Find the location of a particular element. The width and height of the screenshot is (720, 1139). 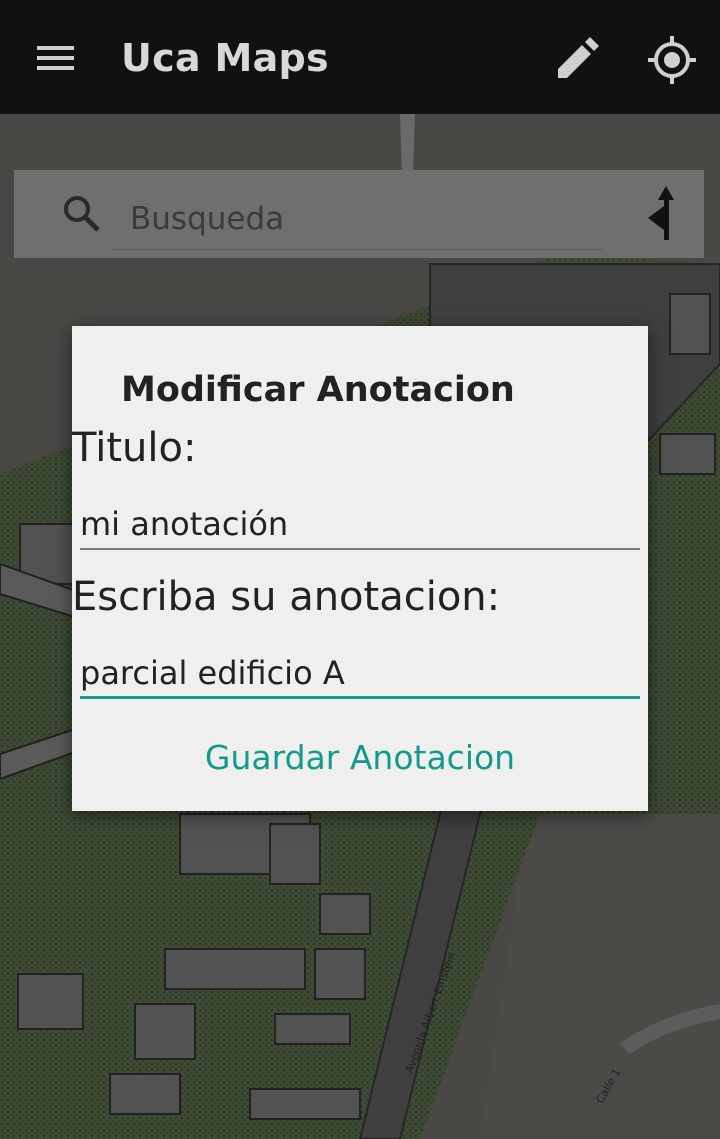

gps-target-icon is located at coordinates (672, 60).